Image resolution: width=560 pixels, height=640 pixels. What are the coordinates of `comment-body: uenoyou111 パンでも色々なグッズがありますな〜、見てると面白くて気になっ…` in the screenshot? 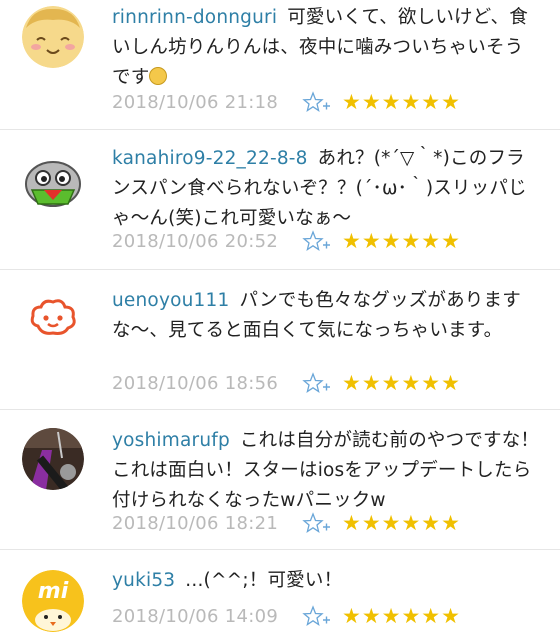 It's located at (327, 316).